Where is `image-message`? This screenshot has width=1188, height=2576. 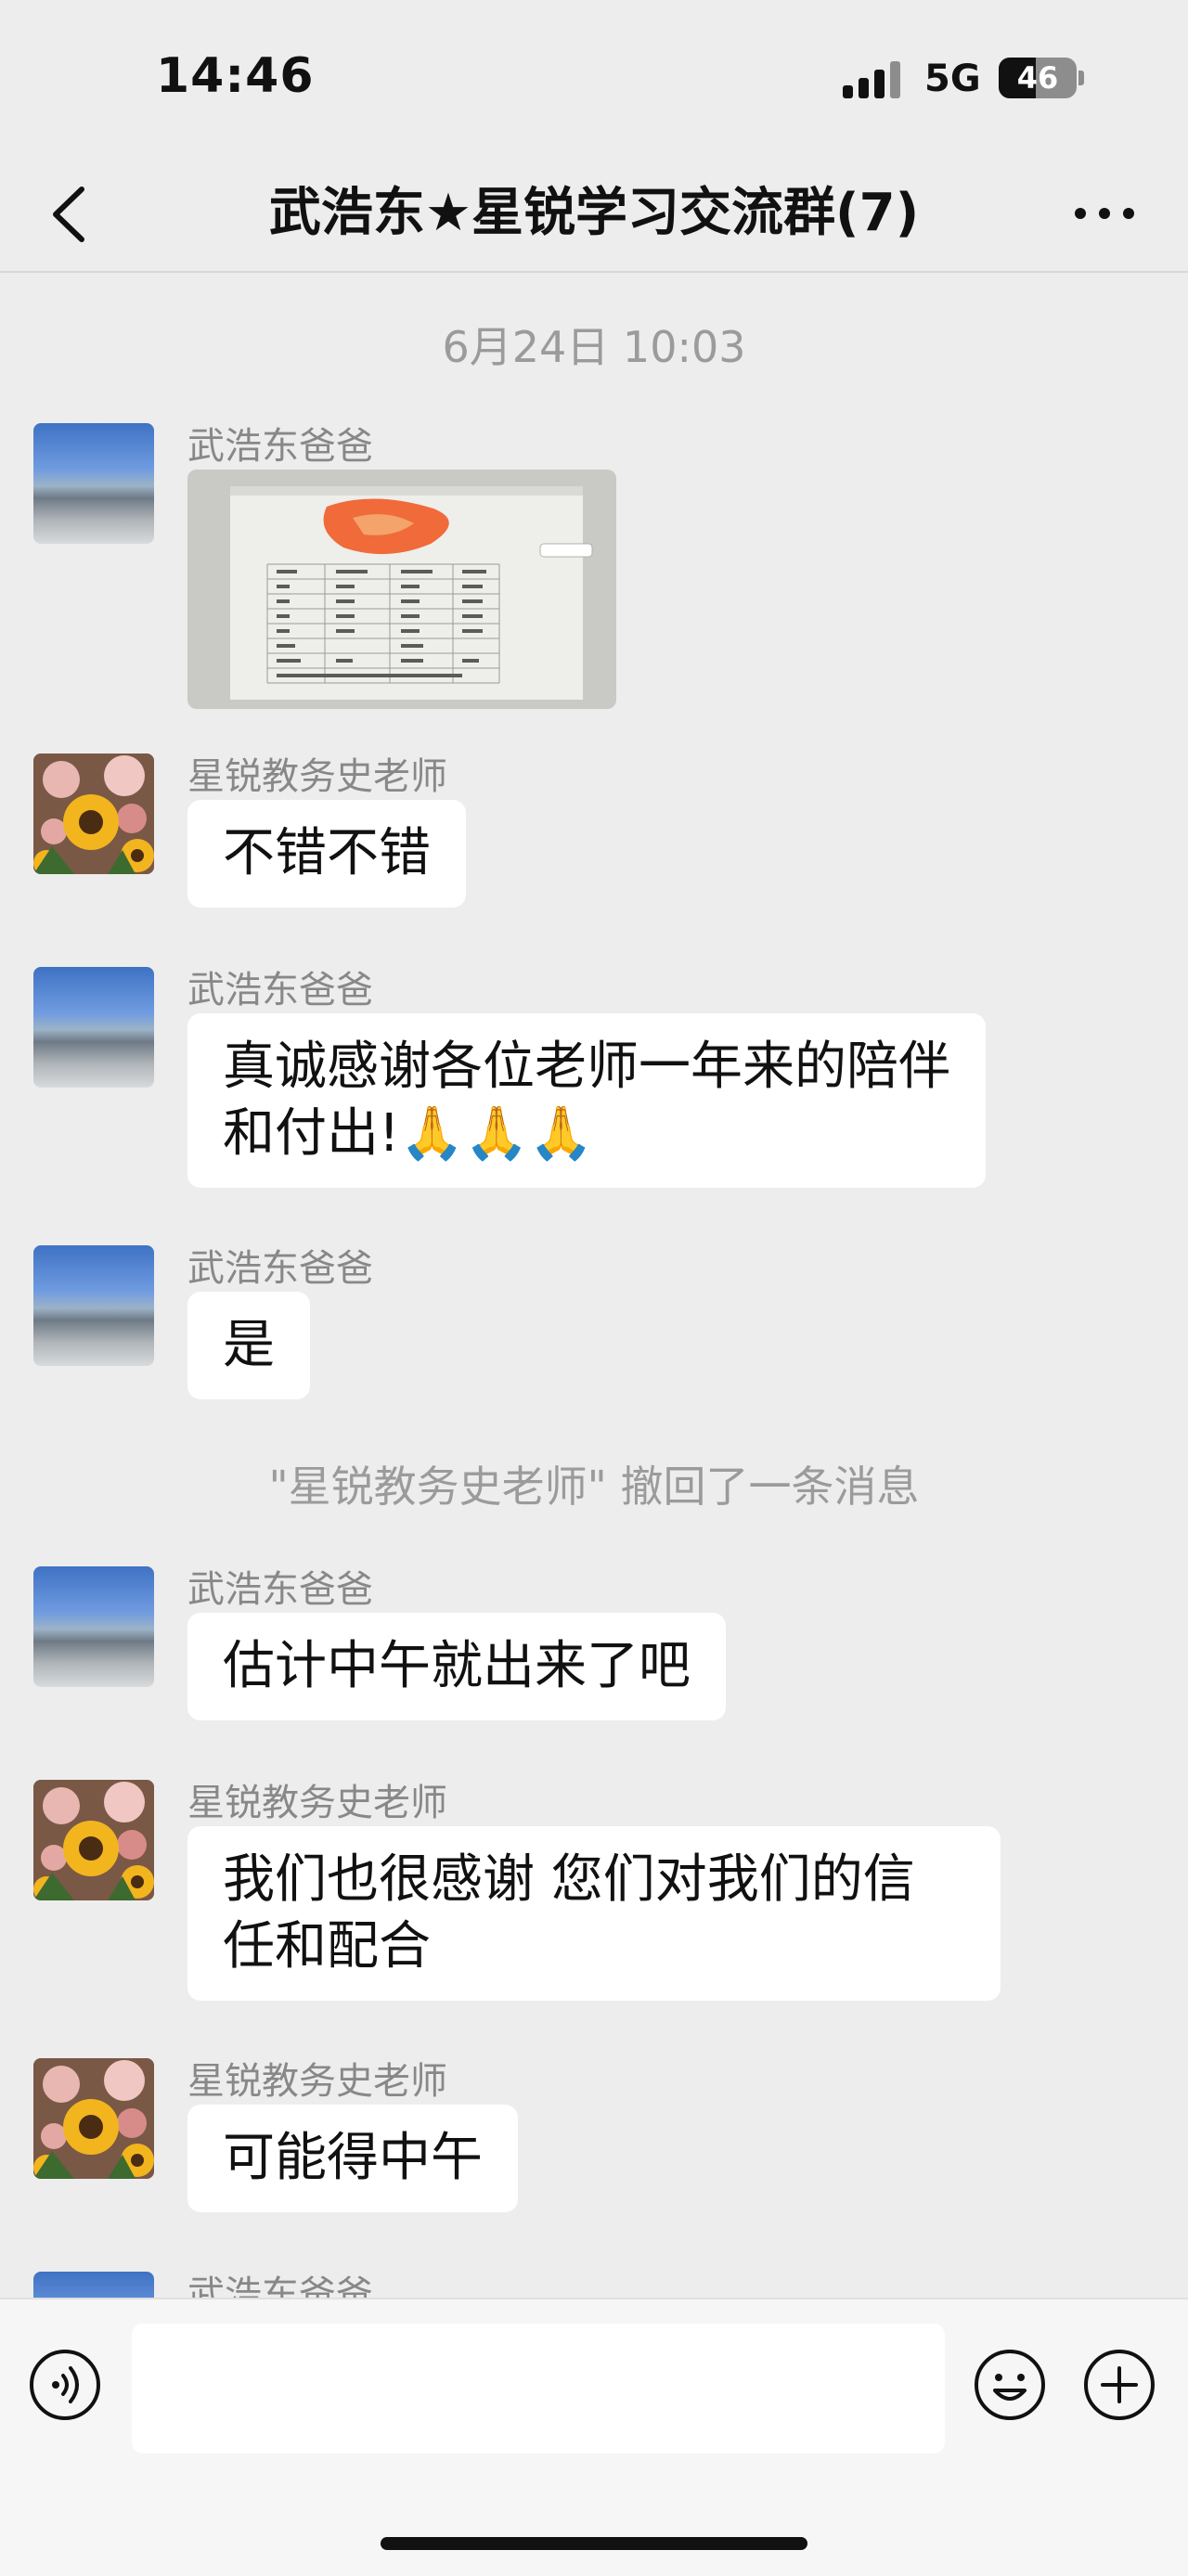
image-message is located at coordinates (401, 590).